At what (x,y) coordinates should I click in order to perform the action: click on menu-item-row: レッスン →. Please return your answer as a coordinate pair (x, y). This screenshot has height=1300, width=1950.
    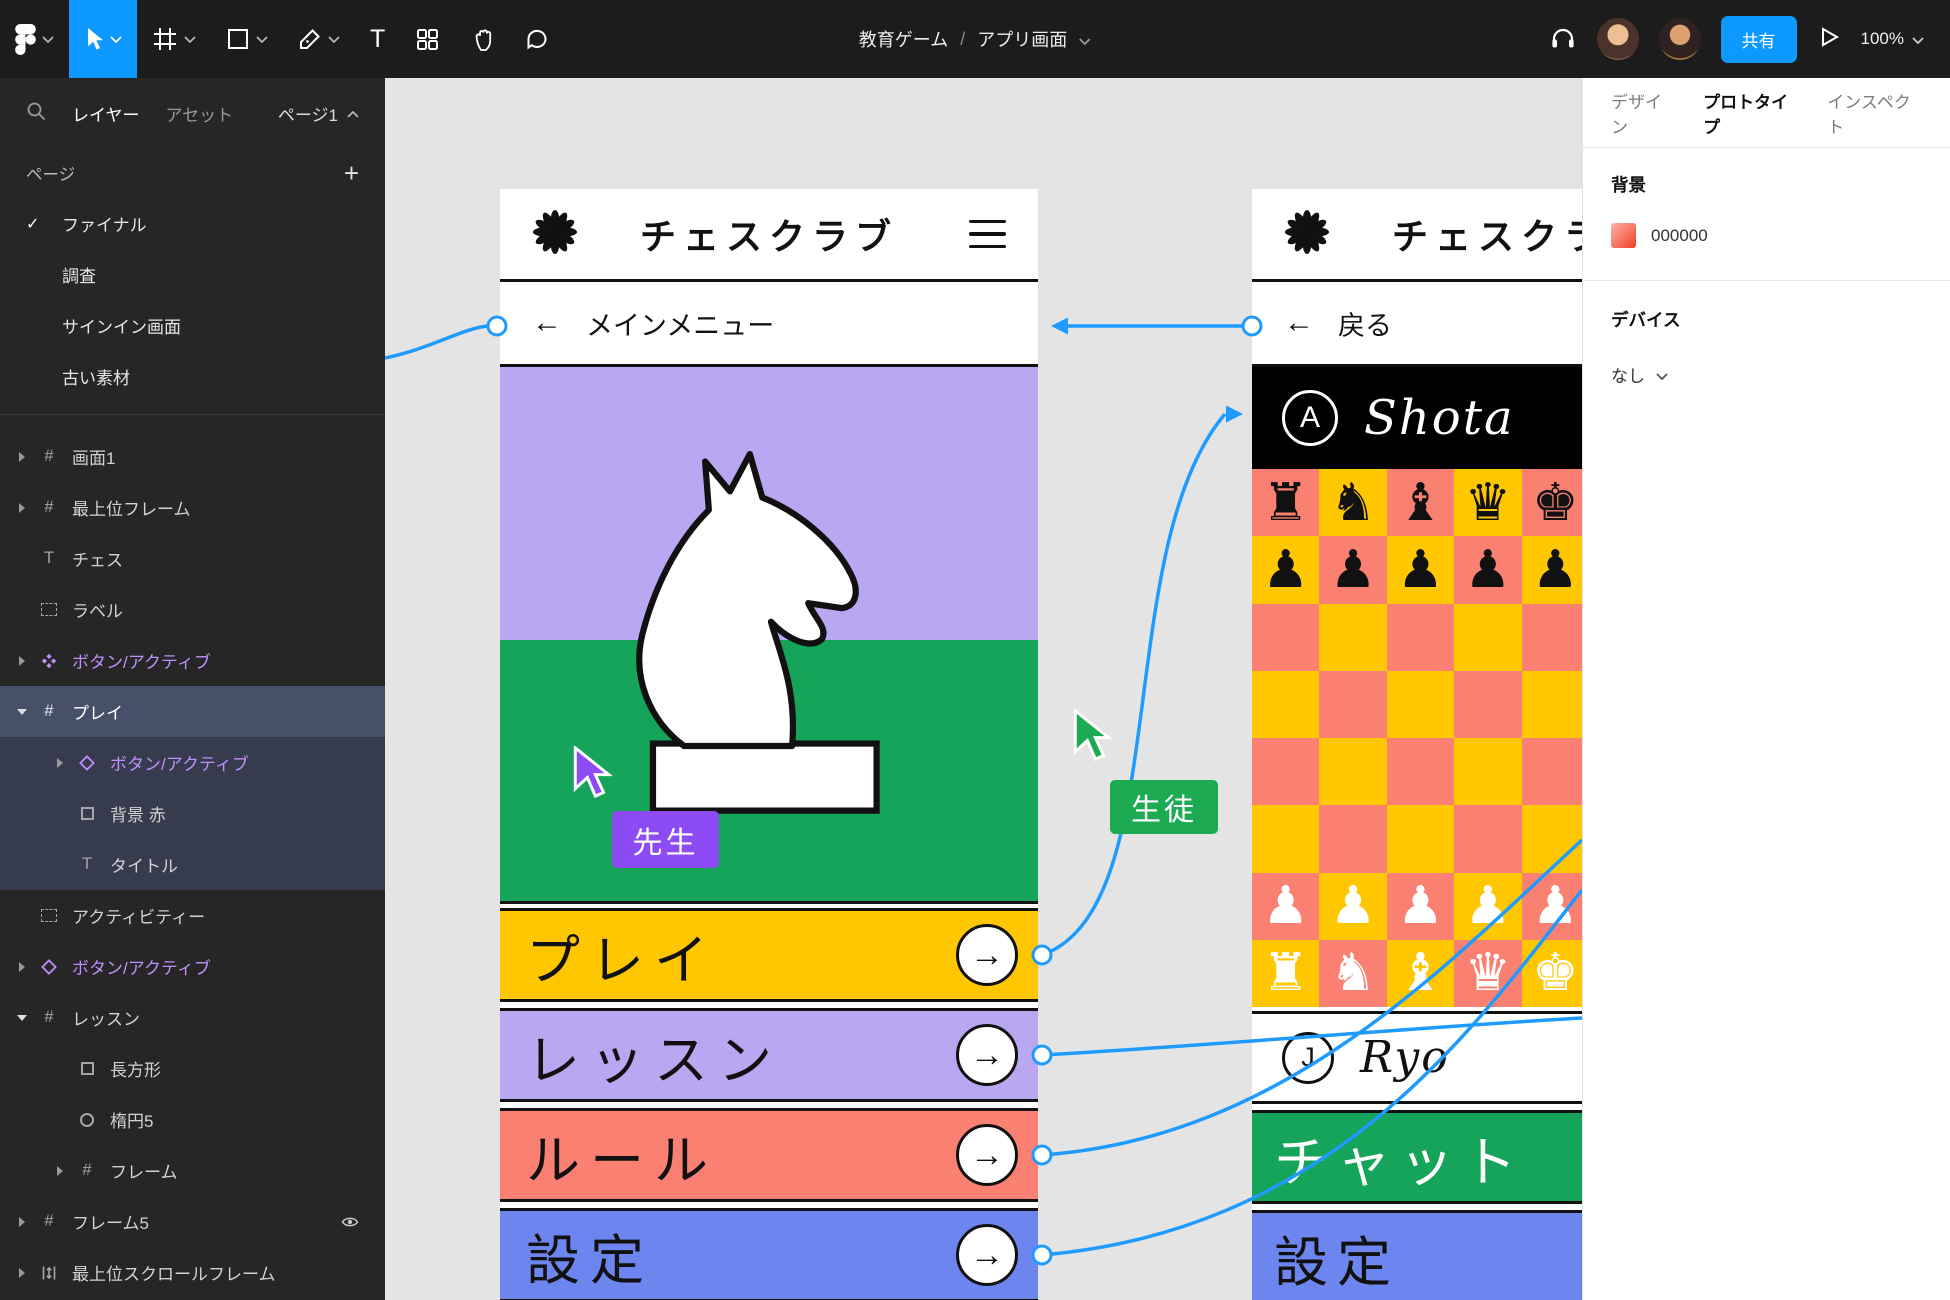
    Looking at the image, I should click on (769, 1055).